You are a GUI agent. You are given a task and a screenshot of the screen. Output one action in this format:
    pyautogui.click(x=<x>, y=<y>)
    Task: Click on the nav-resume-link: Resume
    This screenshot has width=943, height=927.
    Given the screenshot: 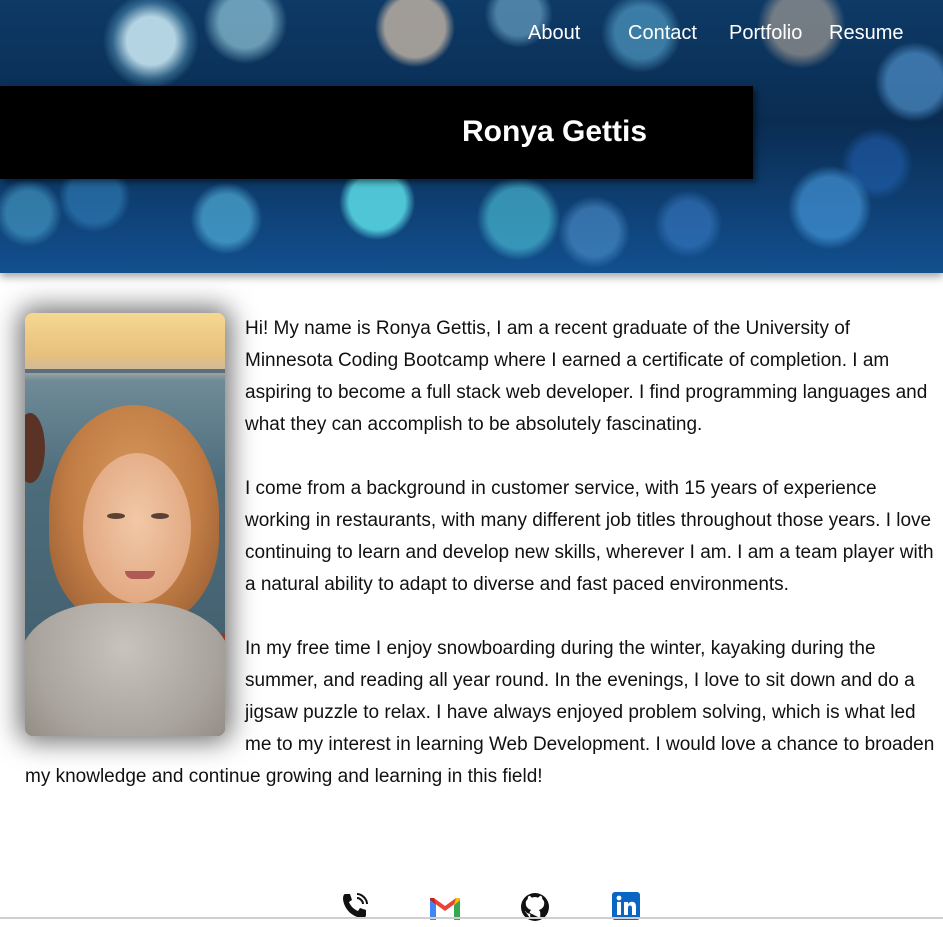 What is the action you would take?
    pyautogui.click(x=866, y=33)
    